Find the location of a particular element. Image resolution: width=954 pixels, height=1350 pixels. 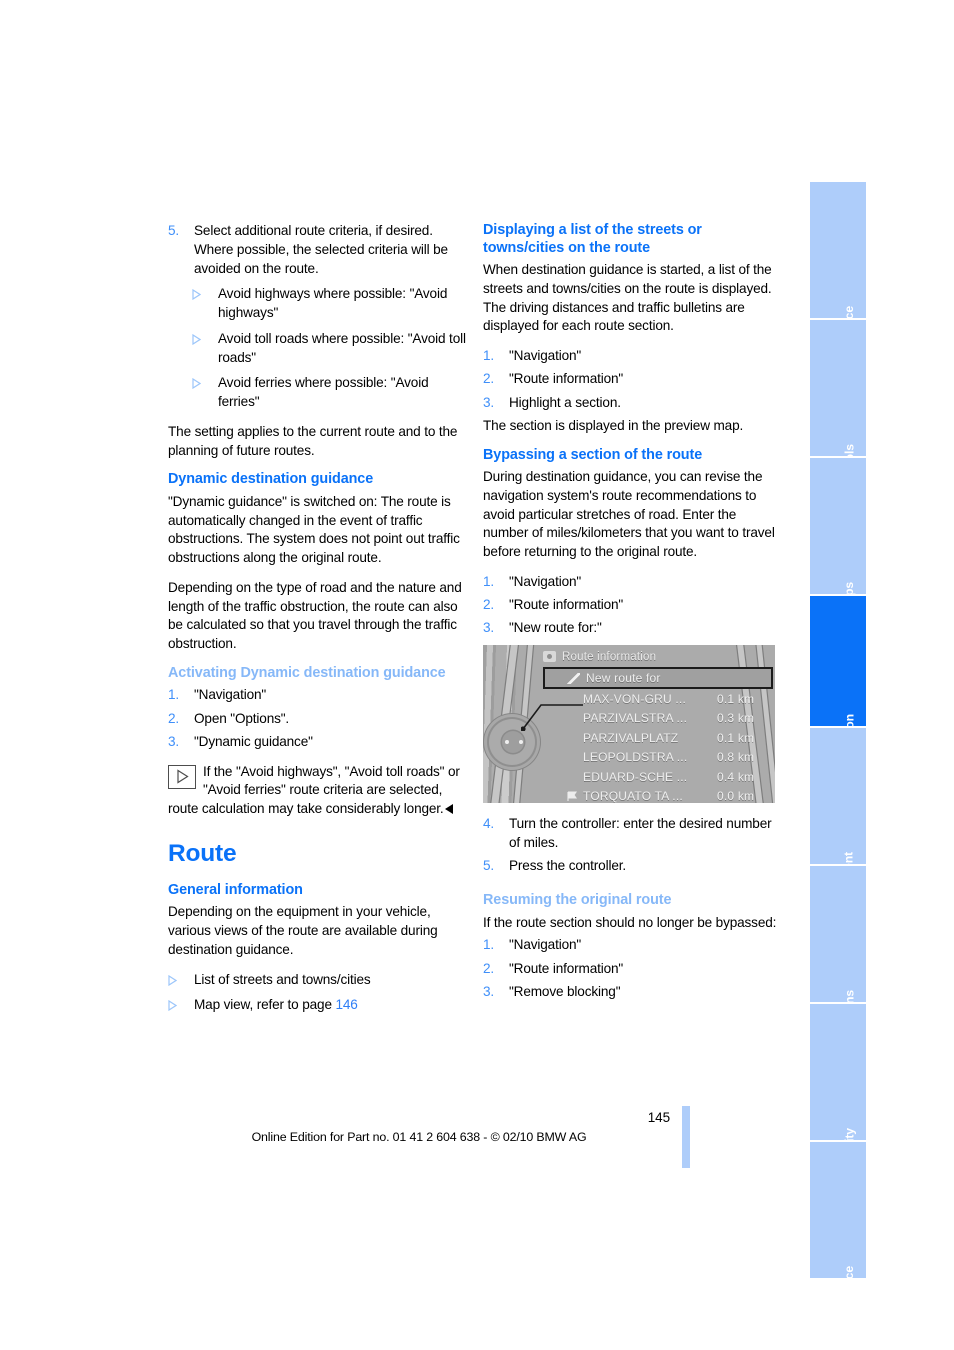

bullet-text: Map view, refer to page is located at coordinates (265, 1005).